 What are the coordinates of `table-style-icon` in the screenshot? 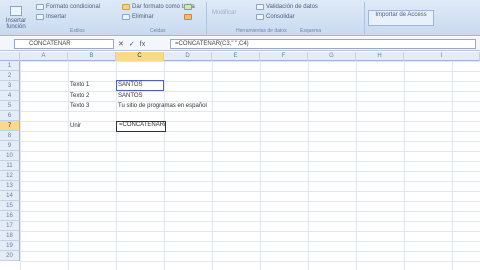 It's located at (126, 7).